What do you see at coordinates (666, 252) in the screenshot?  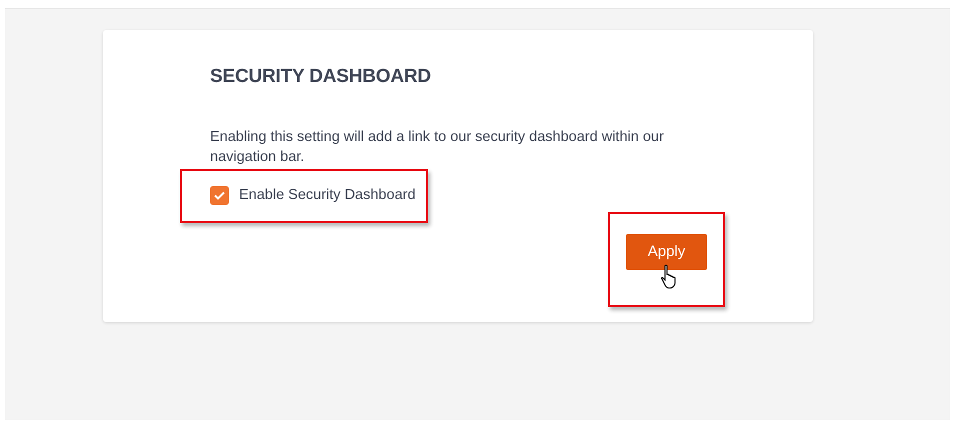 I see `apply-button: Apply` at bounding box center [666, 252].